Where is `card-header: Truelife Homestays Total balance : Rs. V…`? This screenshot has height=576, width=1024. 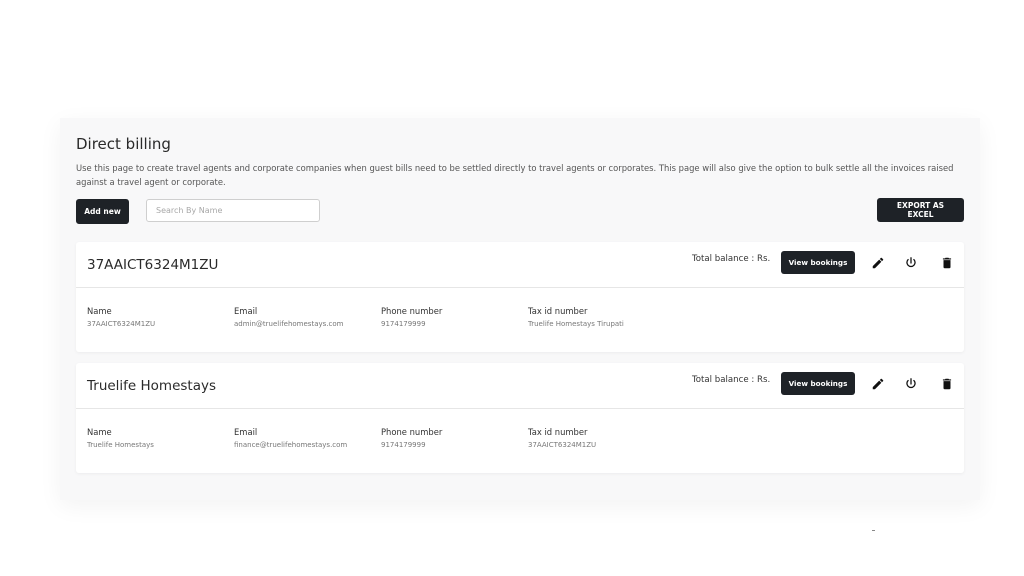 card-header: Truelife Homestays Total balance : Rs. V… is located at coordinates (520, 386).